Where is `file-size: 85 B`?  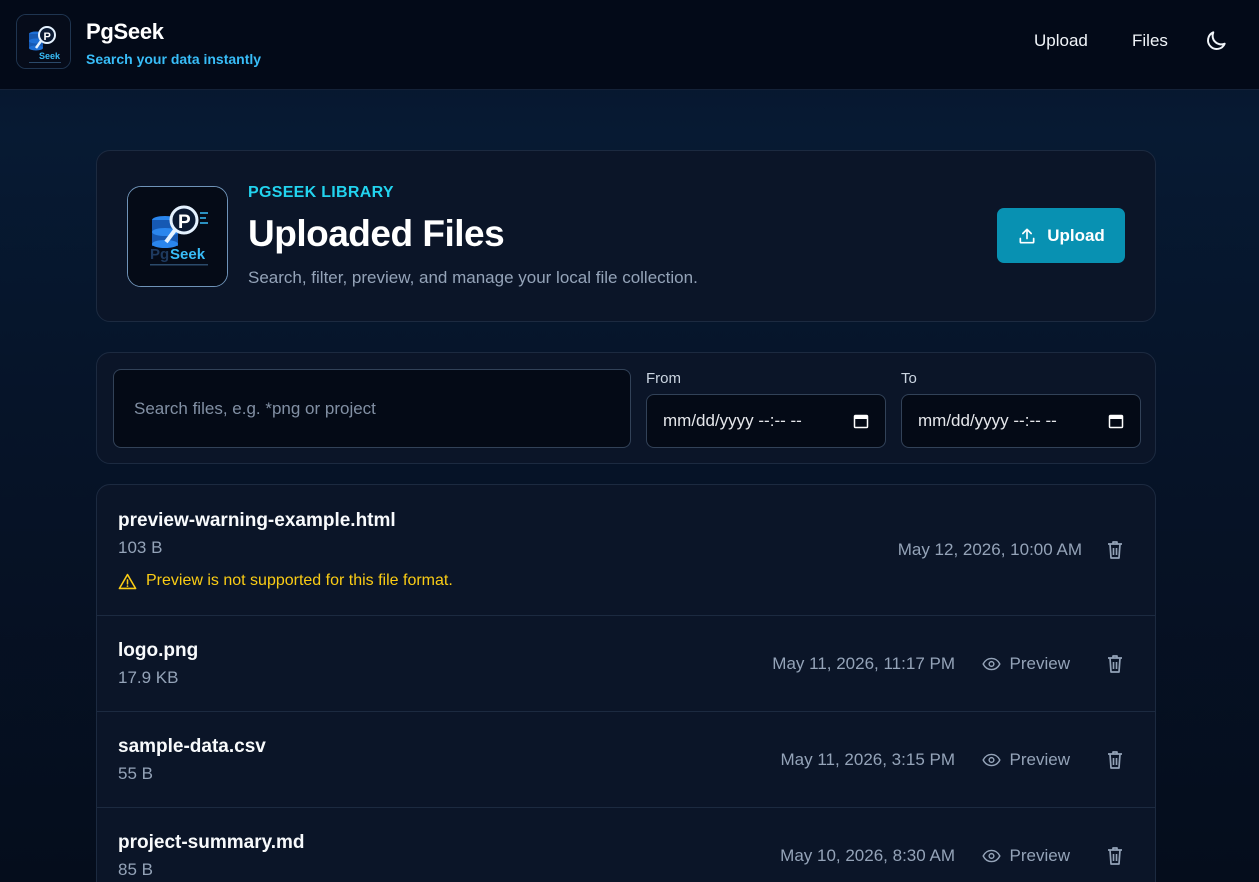
file-size: 85 B is located at coordinates (135, 869).